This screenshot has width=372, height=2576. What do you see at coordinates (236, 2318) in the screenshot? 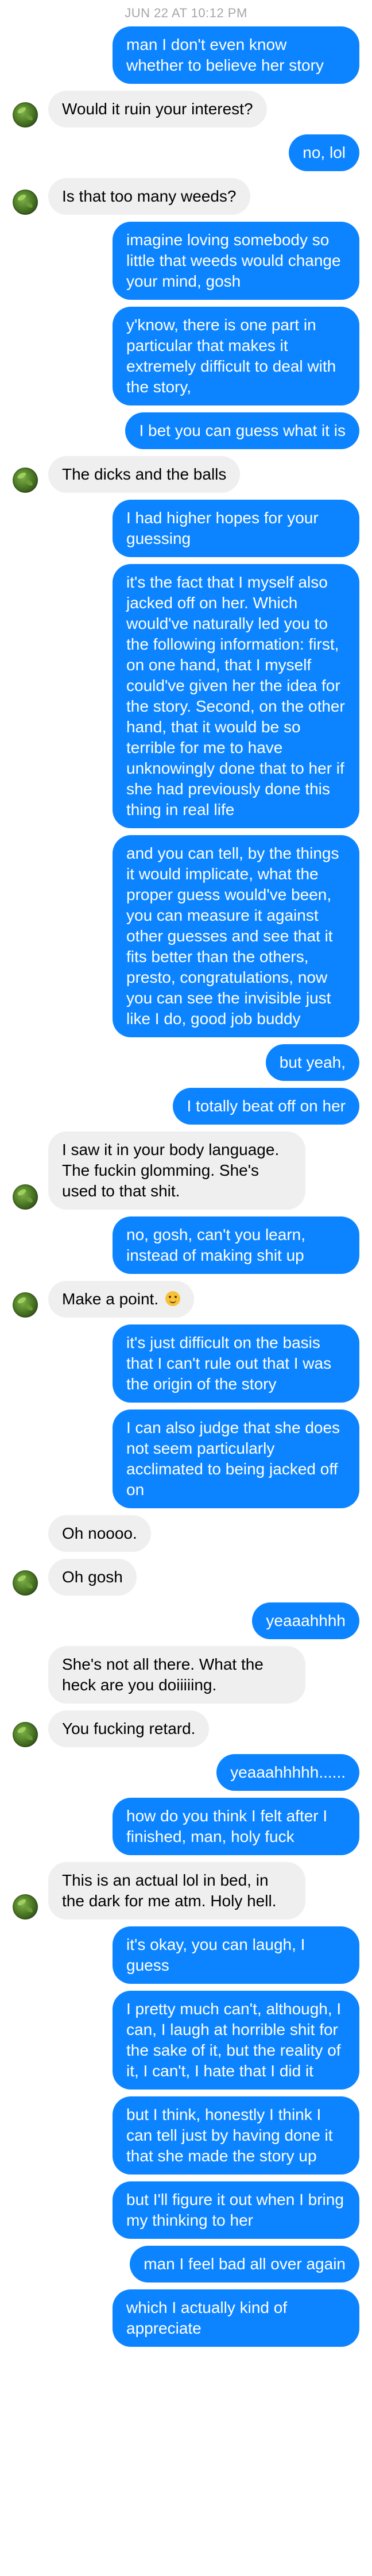
I see `sent-message-bubble: which I actually kind of appreciate` at bounding box center [236, 2318].